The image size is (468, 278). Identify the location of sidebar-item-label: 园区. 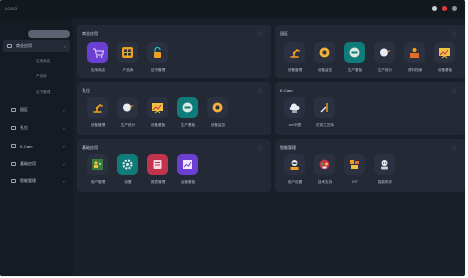
(24, 109).